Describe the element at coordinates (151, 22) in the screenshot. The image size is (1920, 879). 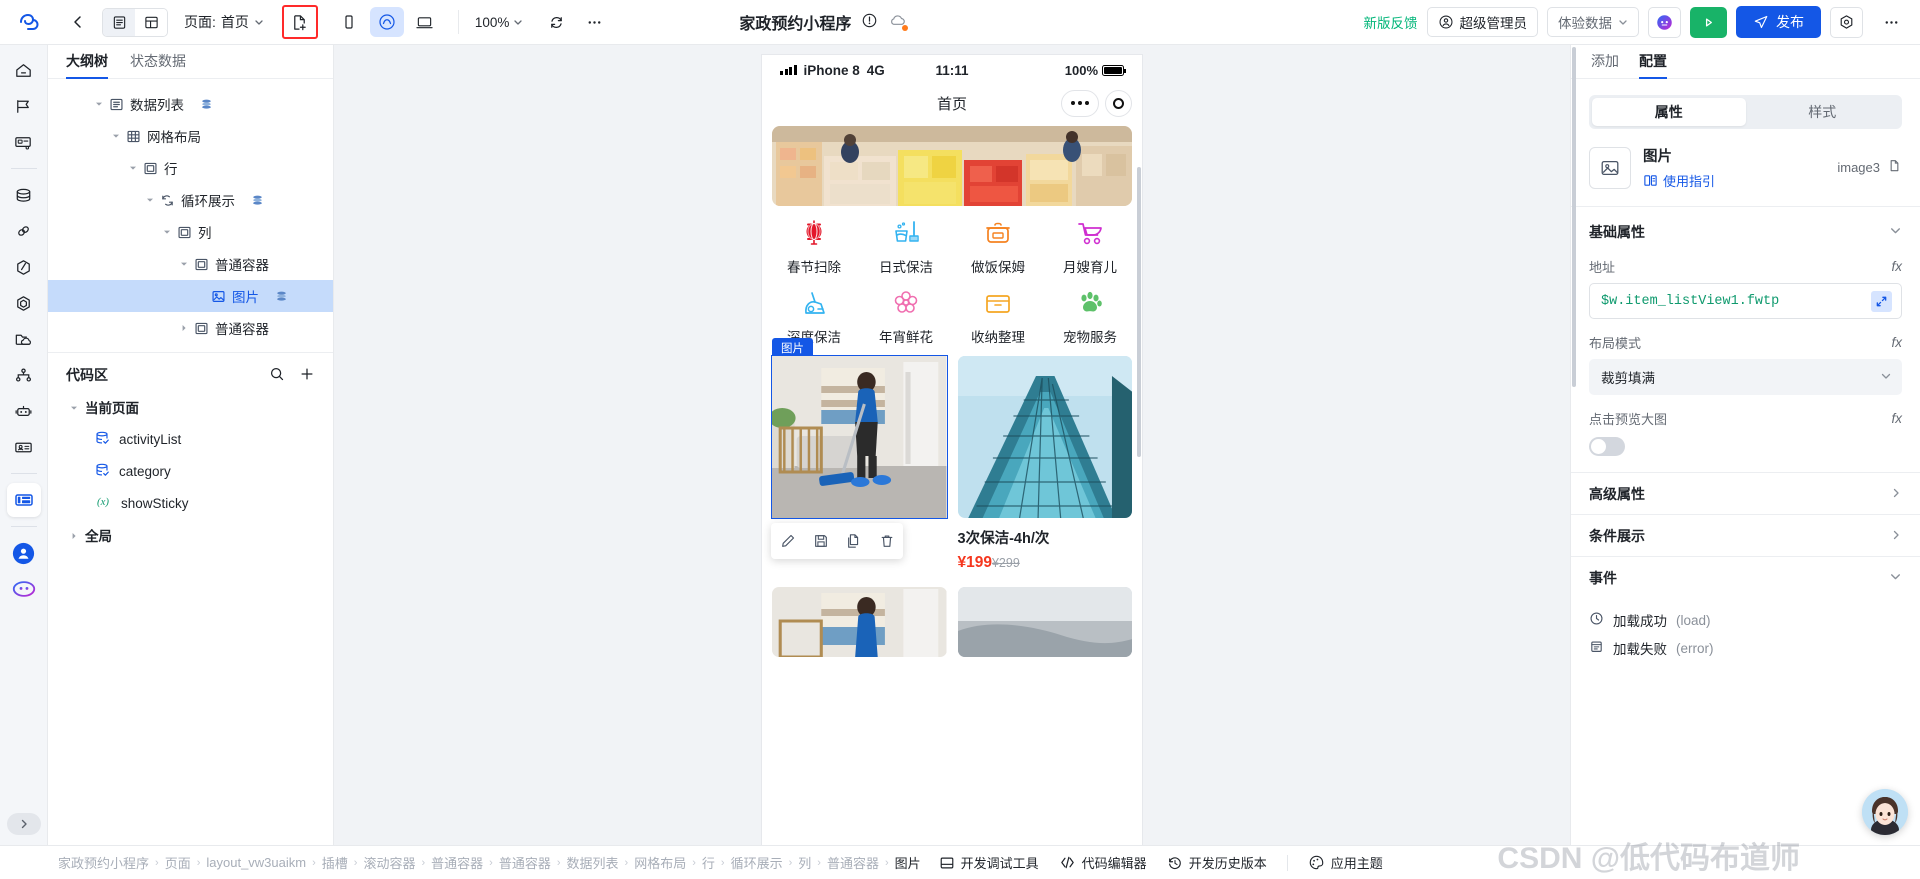
I see `grid-view-icon` at that location.